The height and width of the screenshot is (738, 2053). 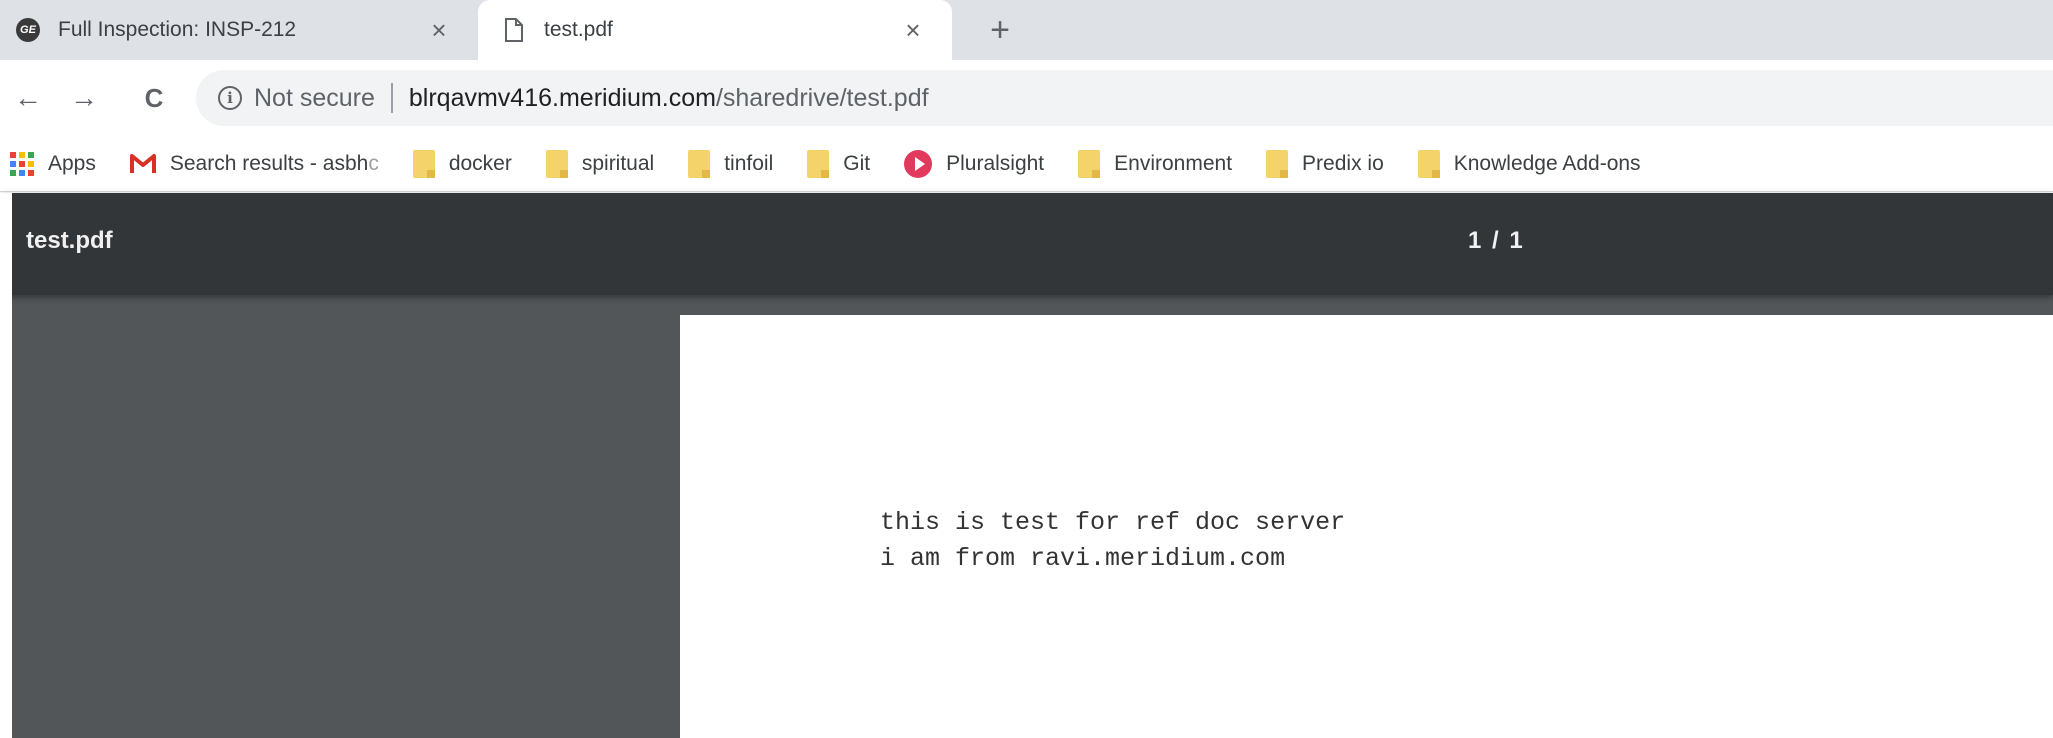 I want to click on bookmark-spiritual: spiritual, so click(x=600, y=163).